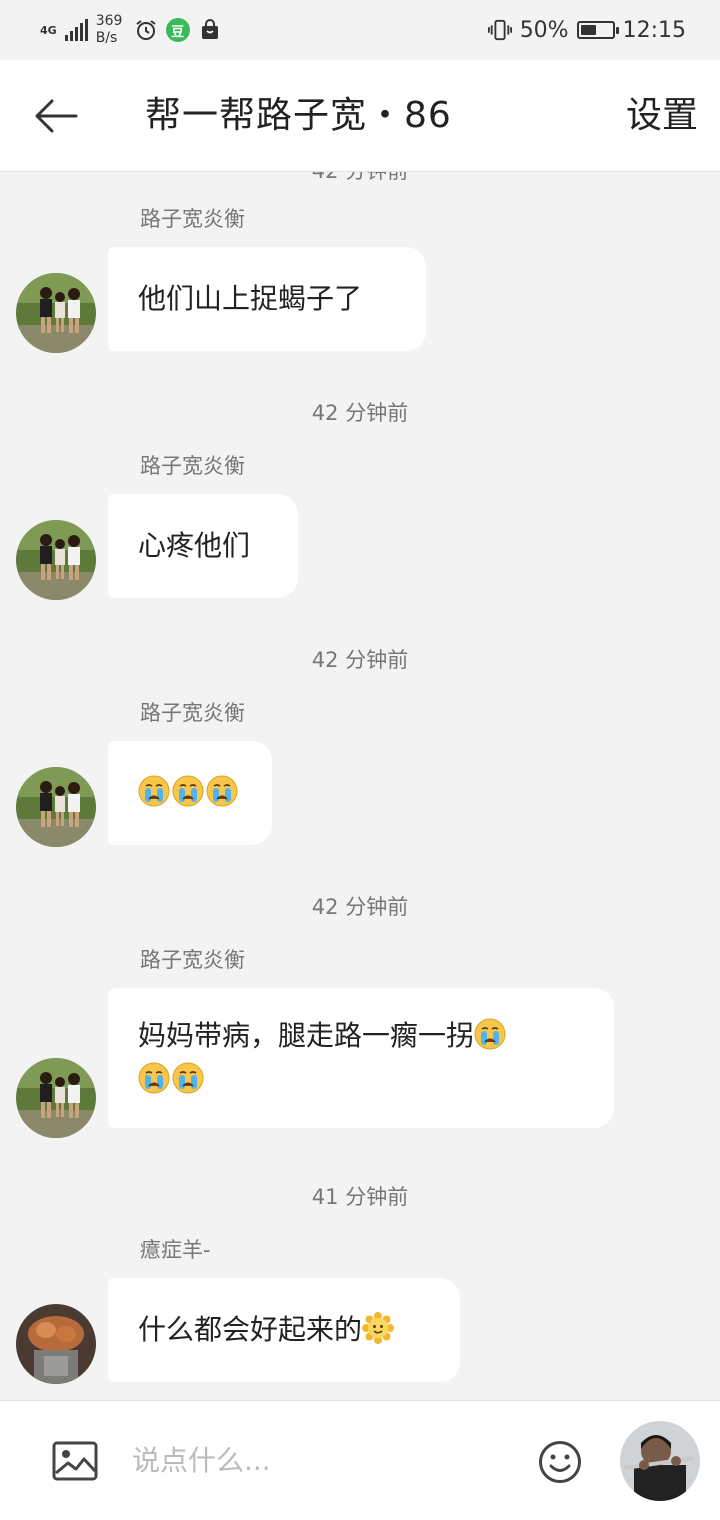 Image resolution: width=720 pixels, height=1520 pixels. Describe the element at coordinates (194, 545) in the screenshot. I see `message-text: 心疼他们` at that location.